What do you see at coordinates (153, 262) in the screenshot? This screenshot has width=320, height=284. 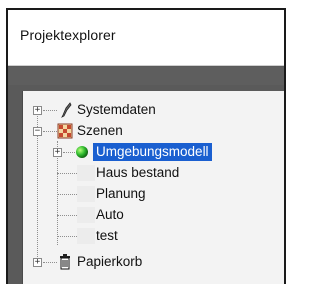 I see `tree-item-papierkorb: + Papierkorb` at bounding box center [153, 262].